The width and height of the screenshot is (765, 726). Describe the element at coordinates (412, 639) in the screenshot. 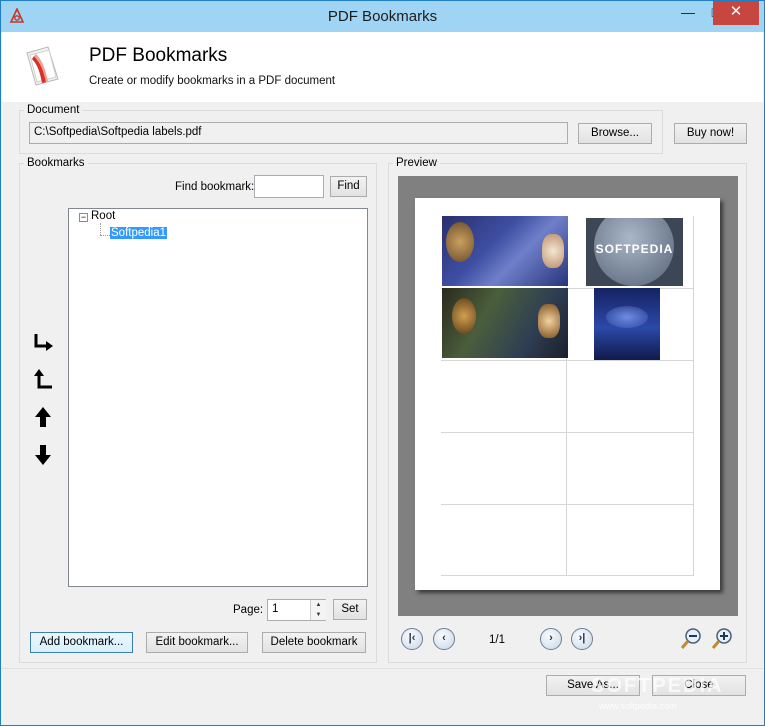

I see `first-page-icon: |‹` at that location.